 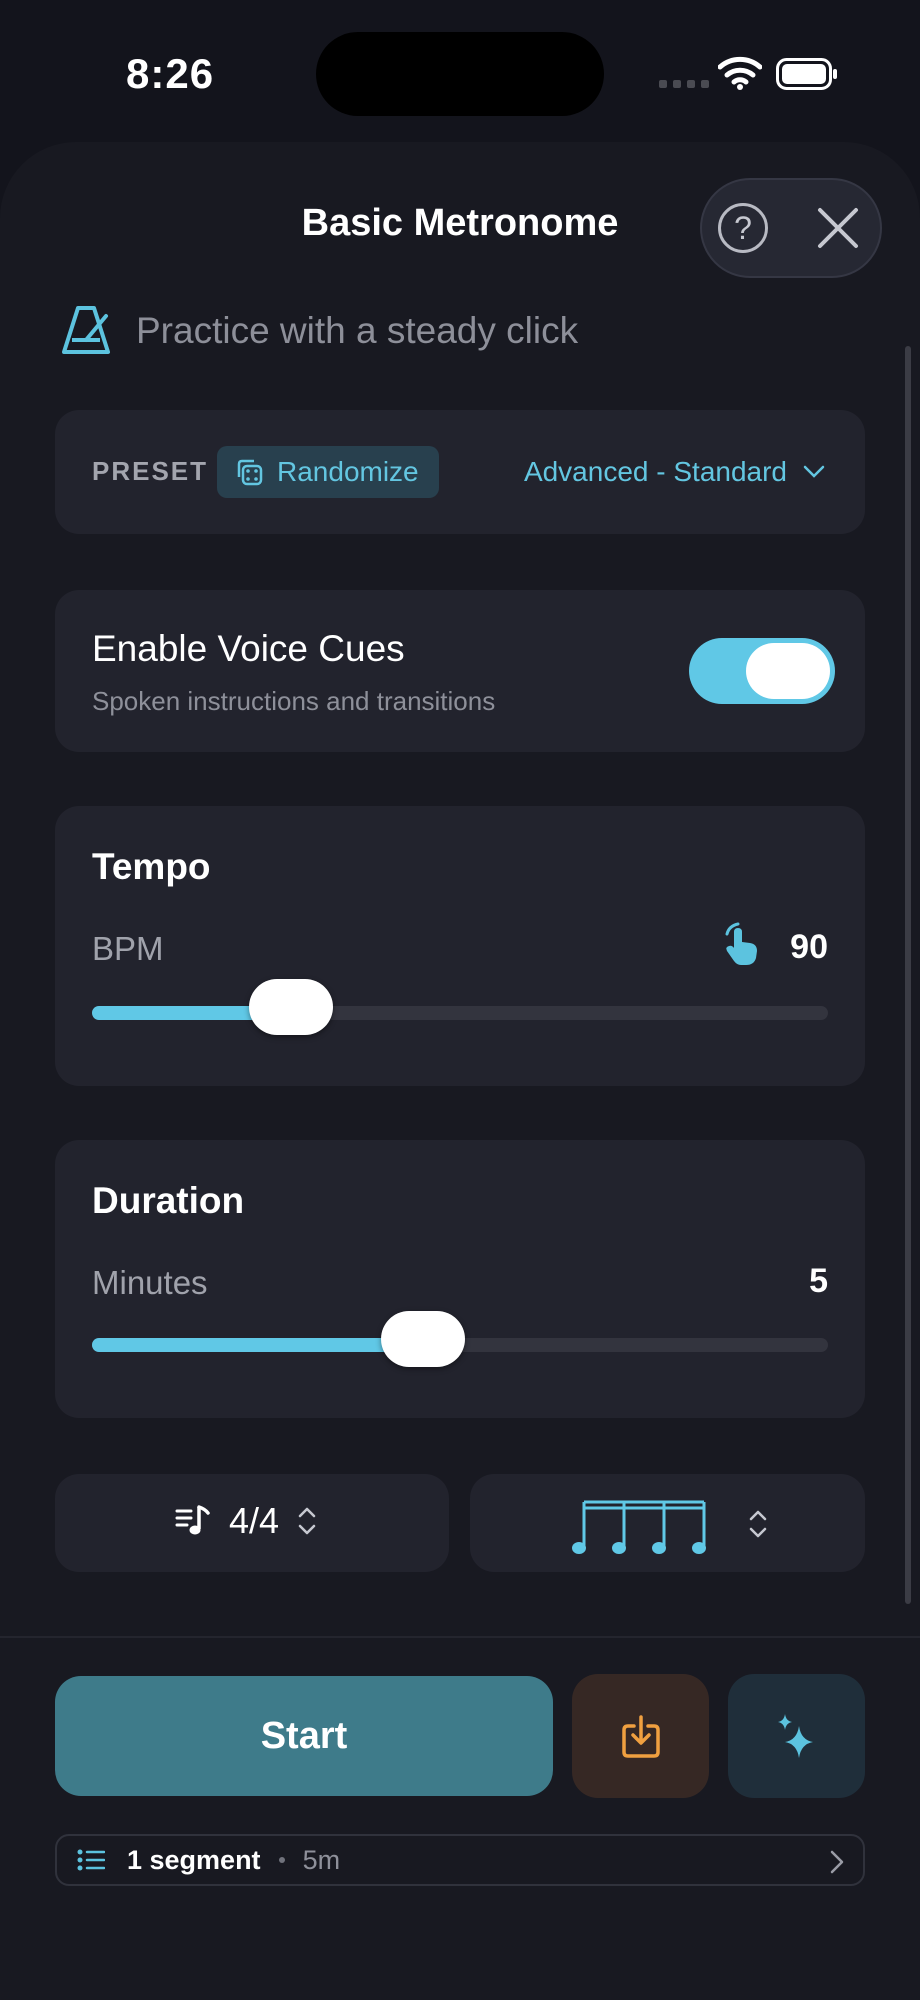 What do you see at coordinates (460, 74) in the screenshot?
I see `dynamic-island` at bounding box center [460, 74].